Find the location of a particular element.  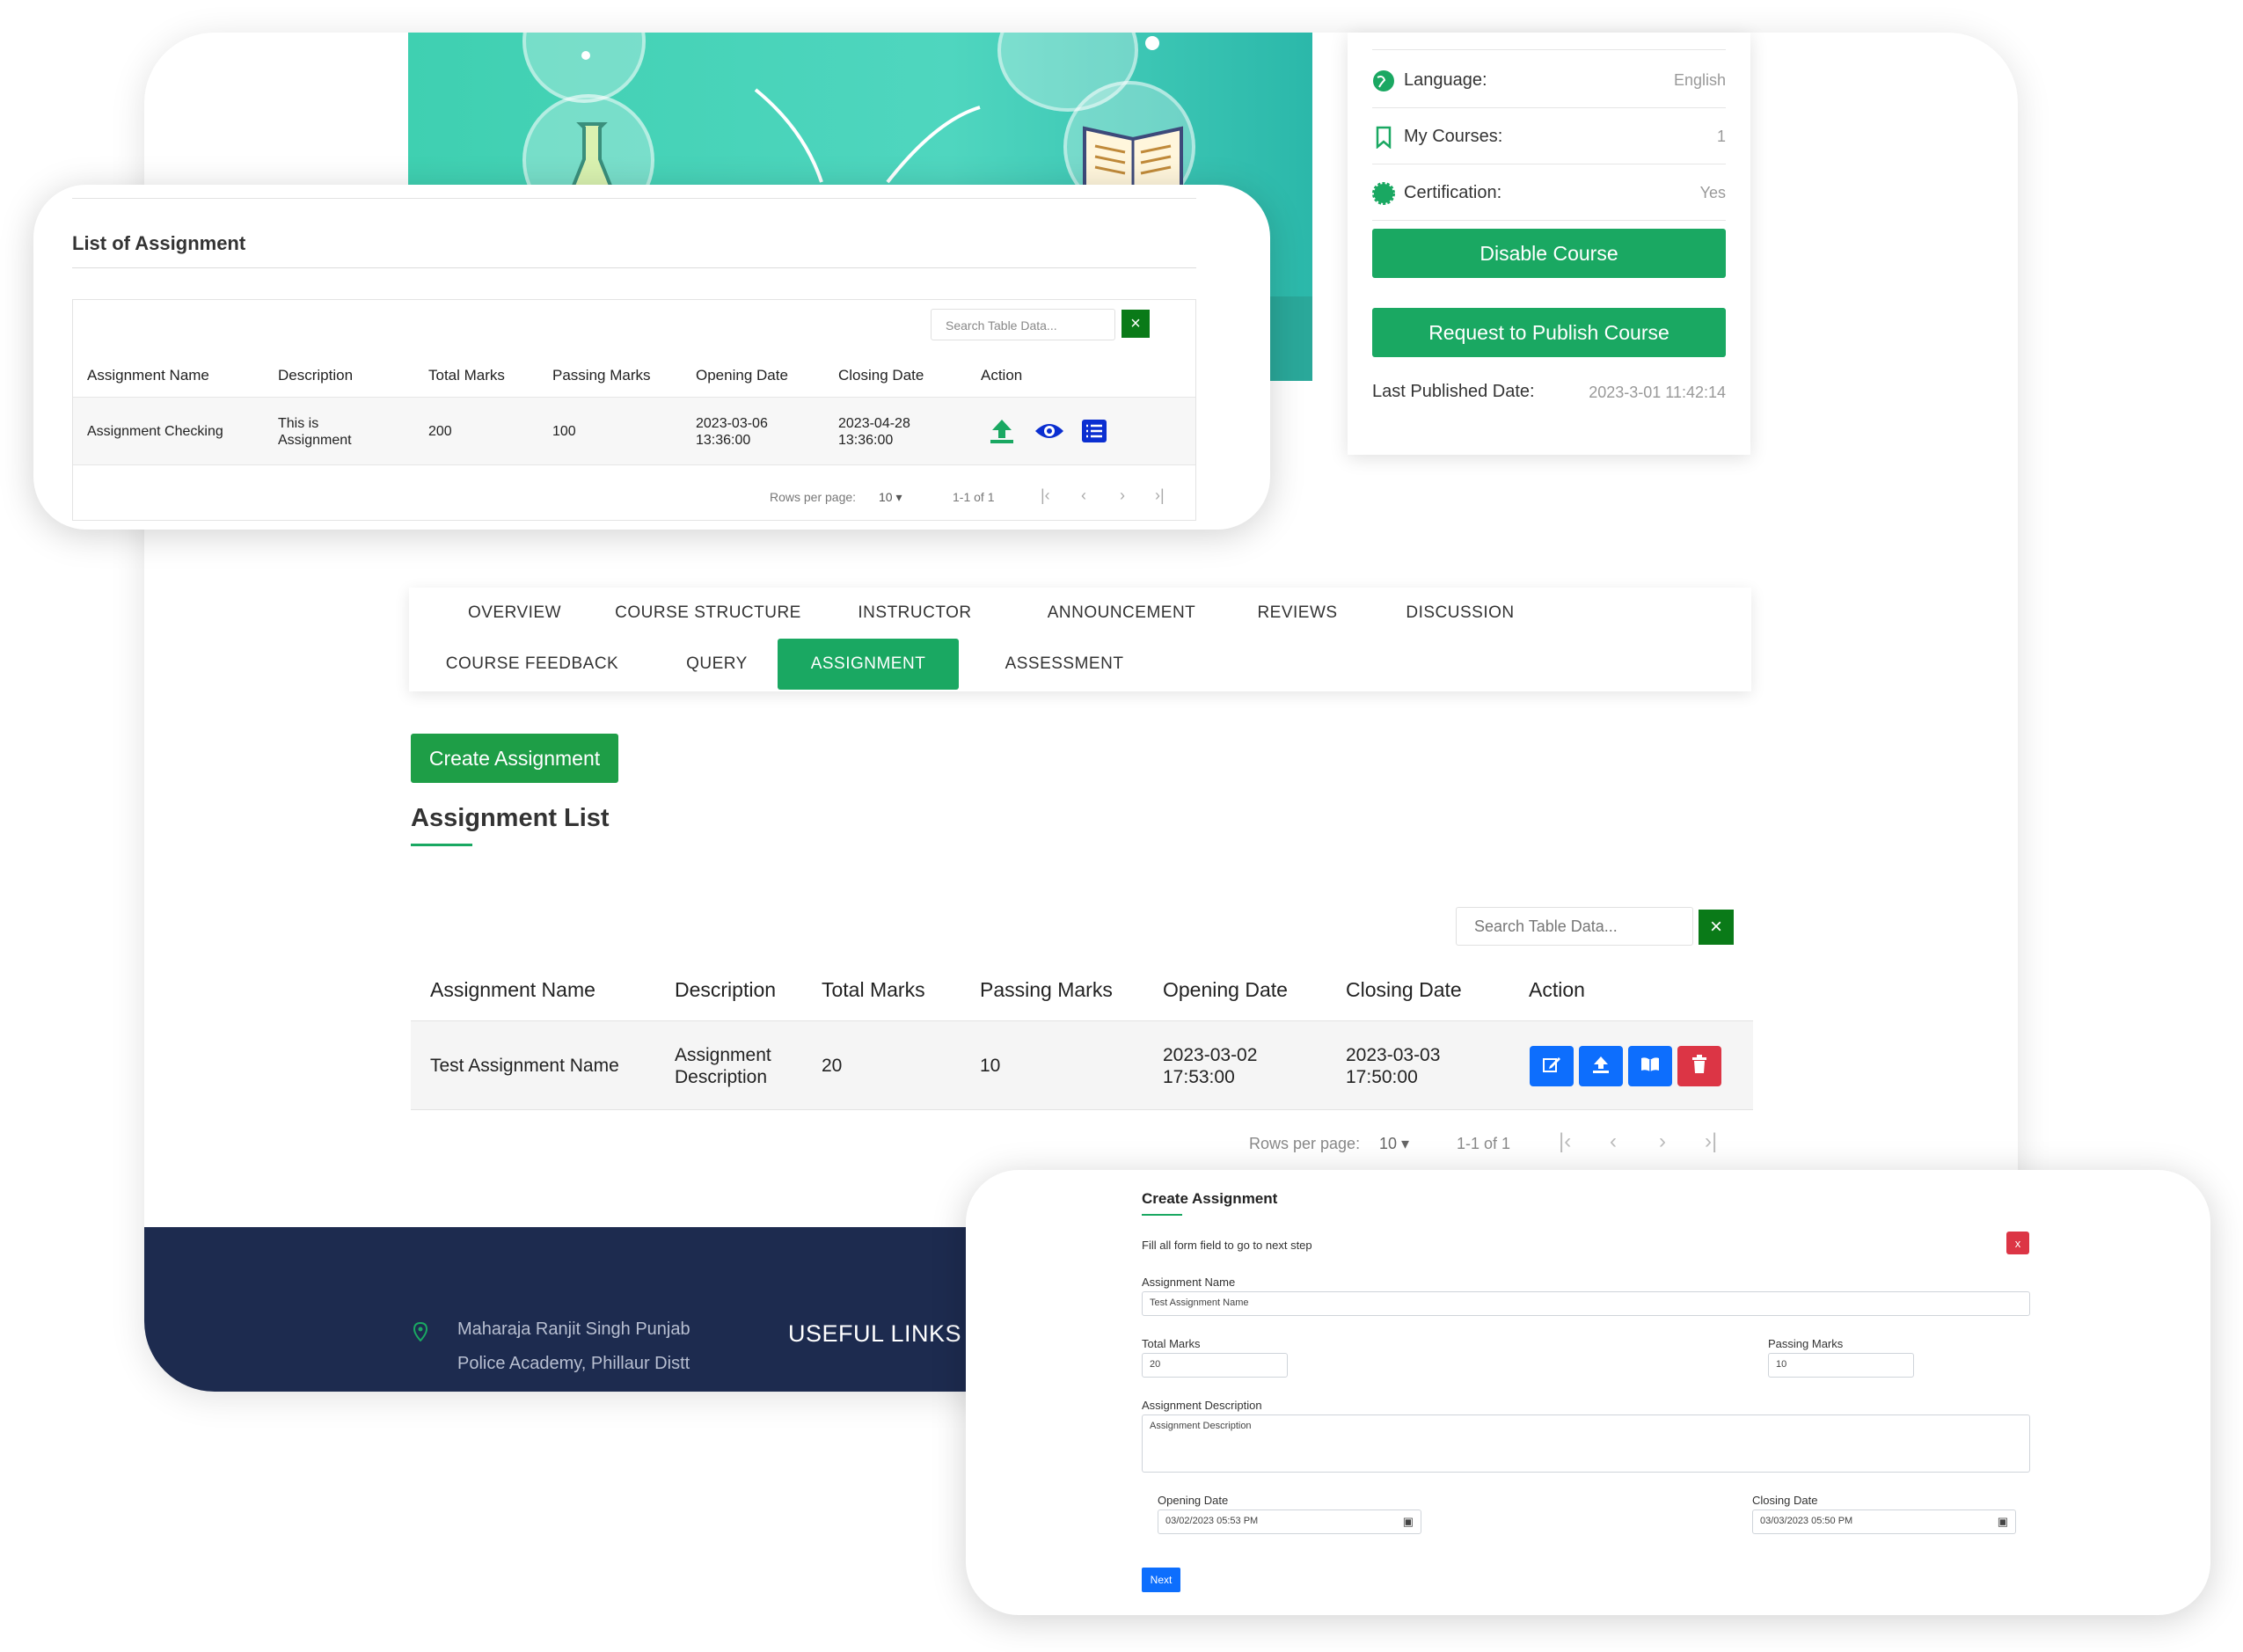

th-total-marks: Total Marks is located at coordinates (874, 989).